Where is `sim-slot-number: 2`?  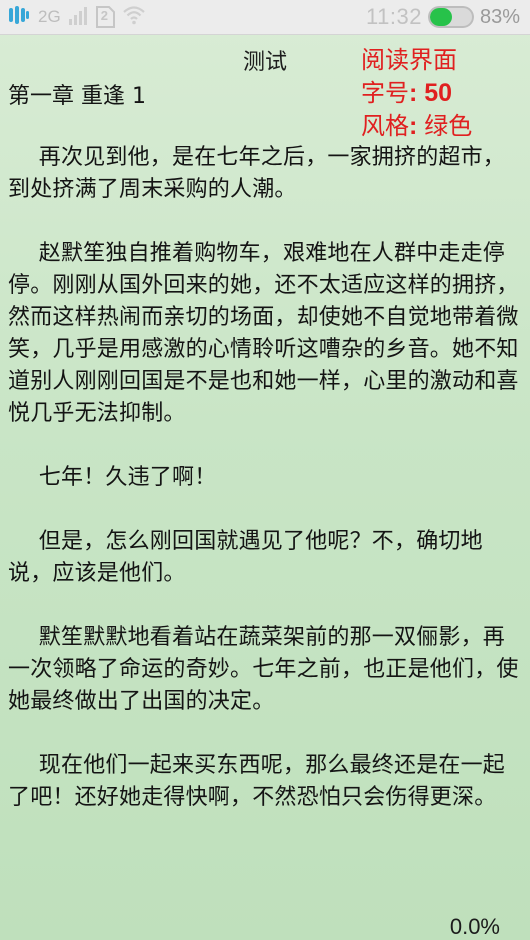 sim-slot-number: 2 is located at coordinates (104, 15).